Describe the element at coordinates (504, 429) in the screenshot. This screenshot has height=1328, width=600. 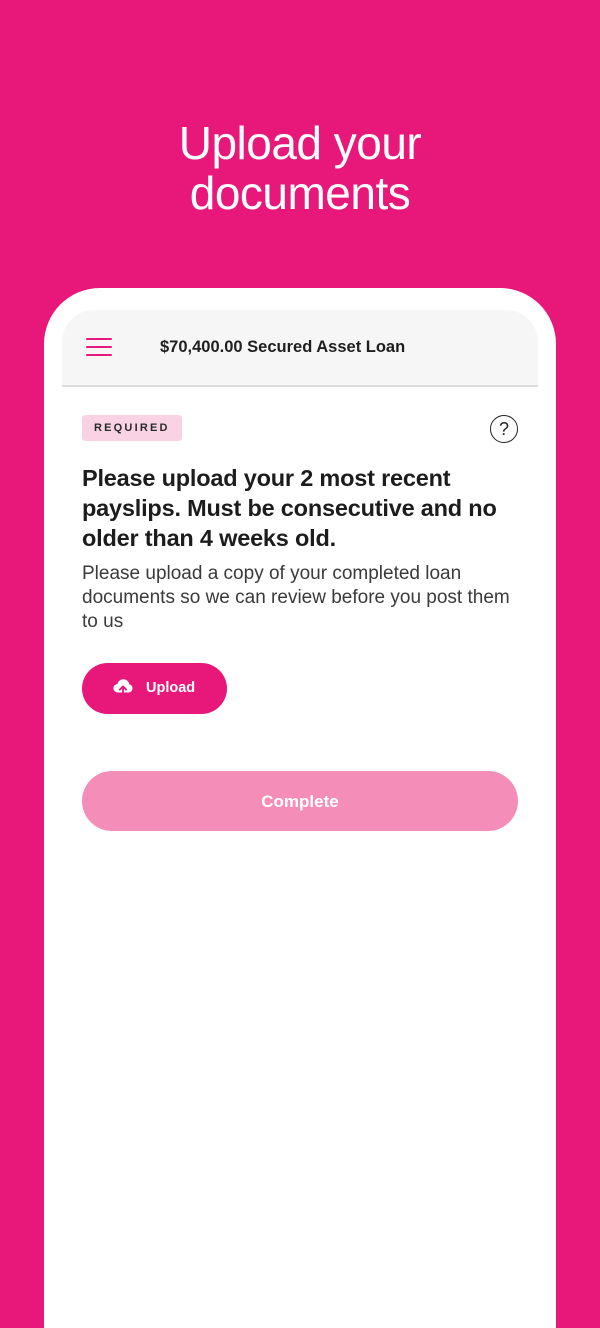
I see `question-mark-icon: ?` at that location.